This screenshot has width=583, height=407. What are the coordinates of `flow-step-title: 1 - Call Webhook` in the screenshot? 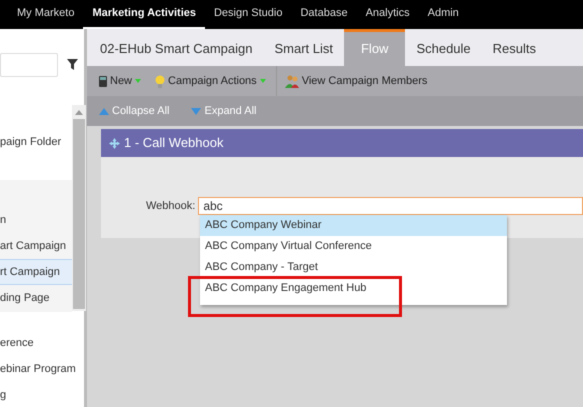 It's located at (174, 143).